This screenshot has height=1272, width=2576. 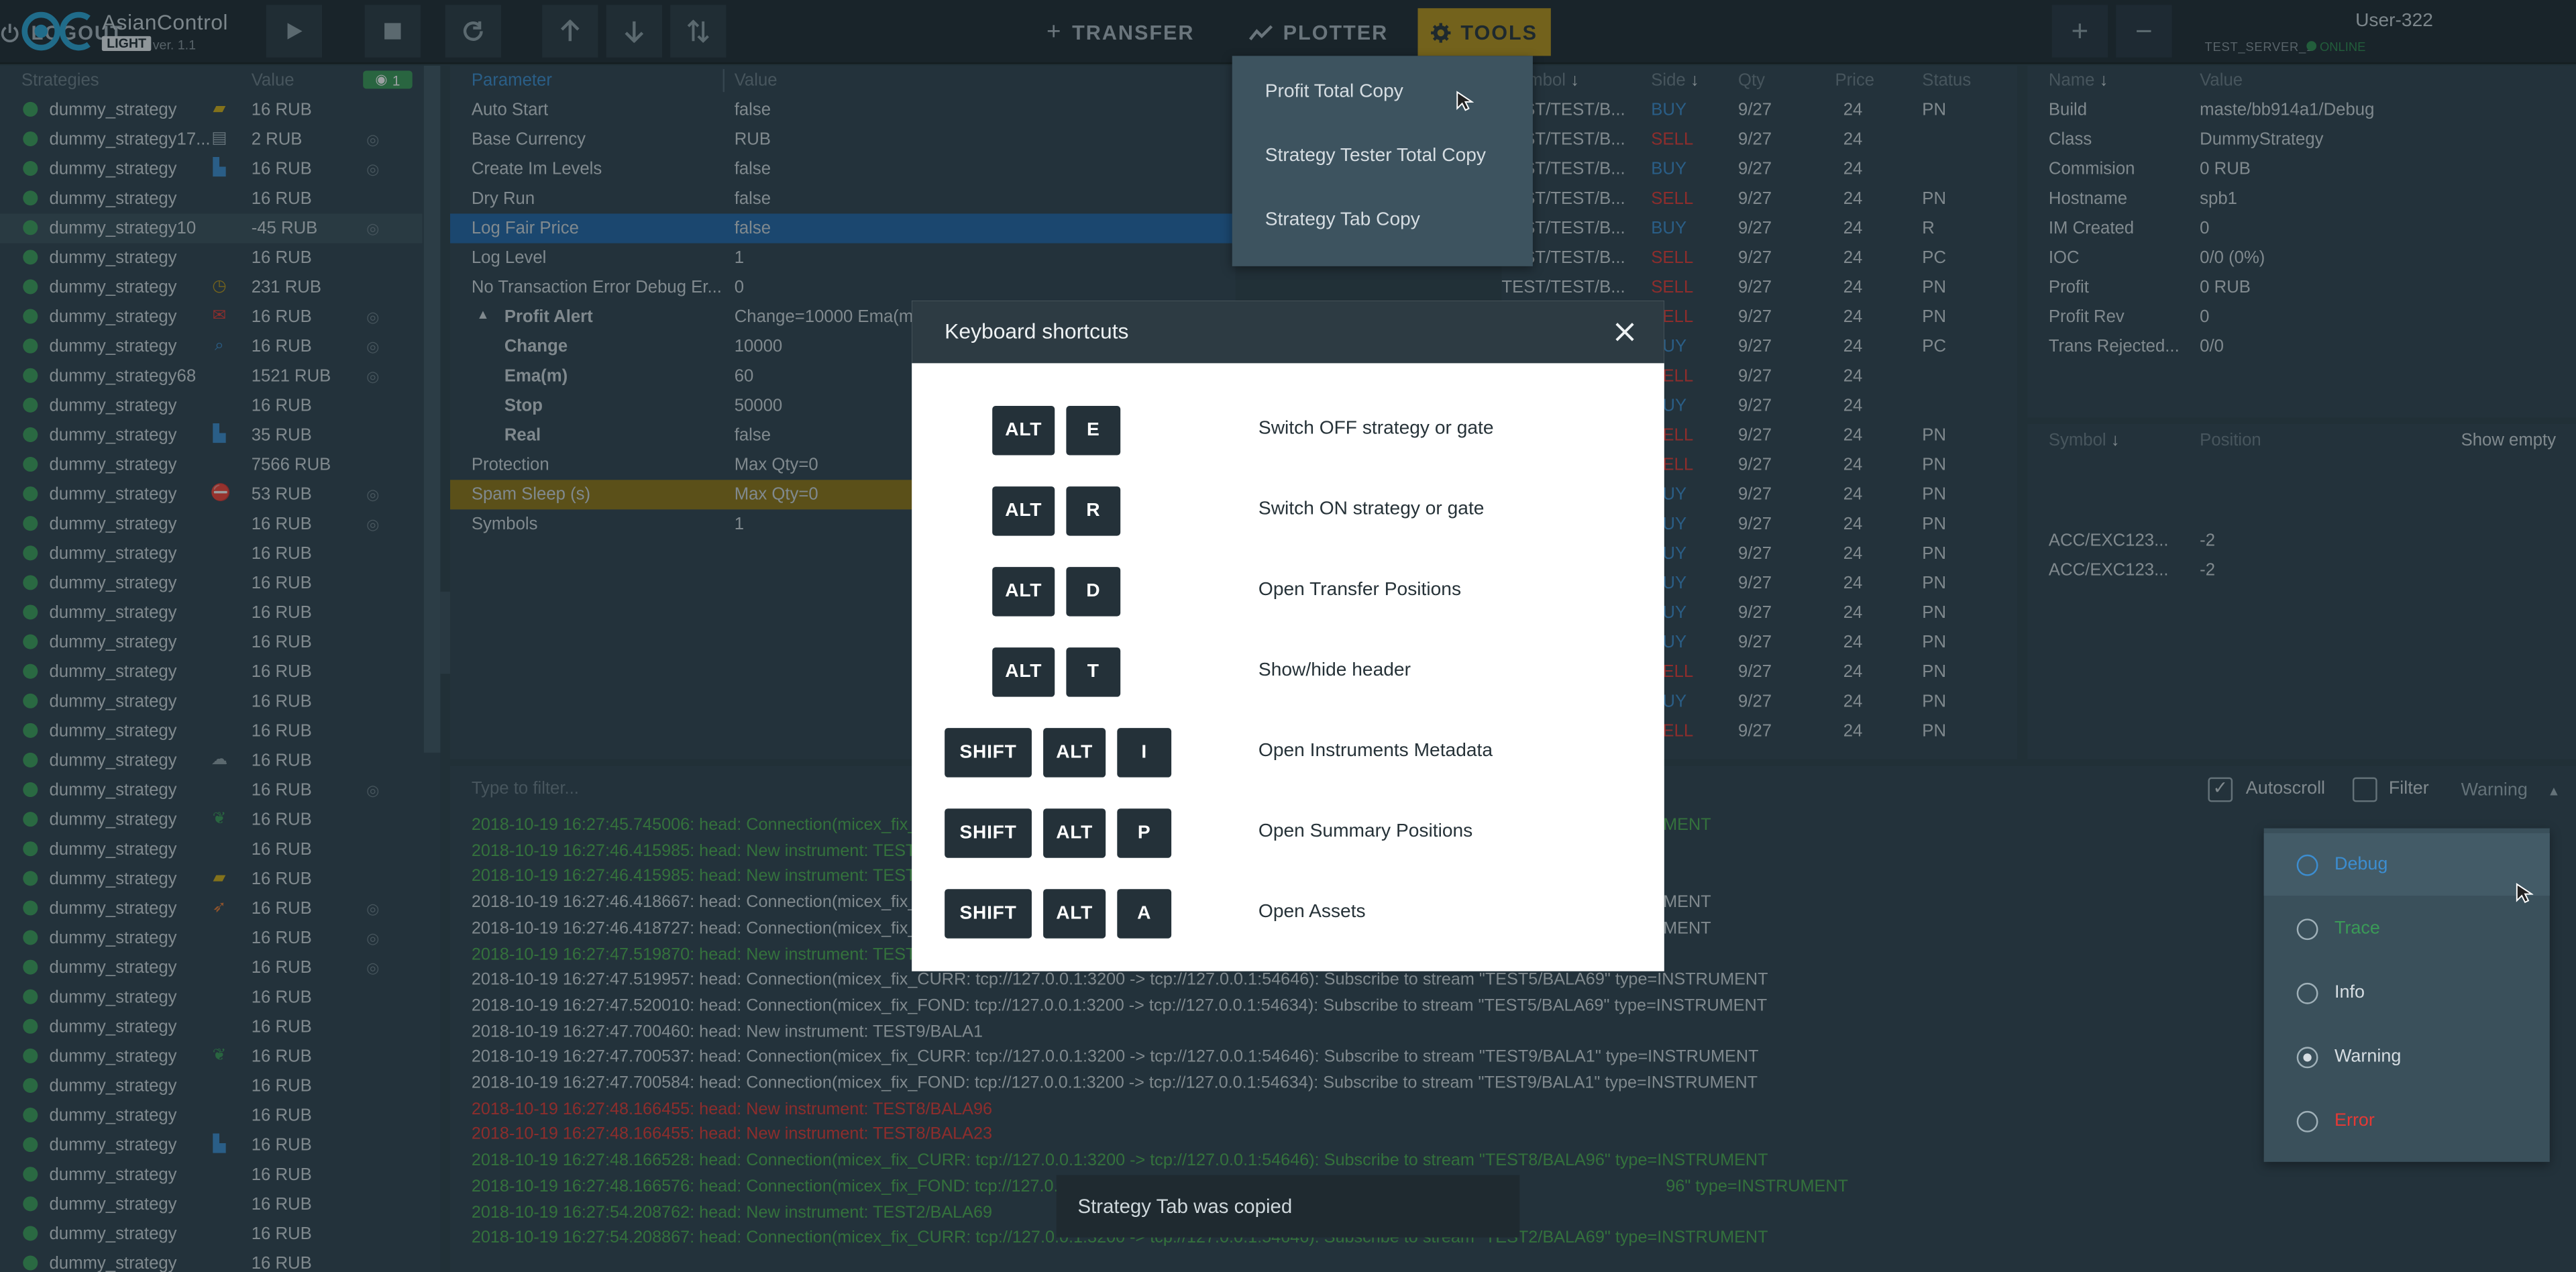 I want to click on log-level-label: Debug, so click(x=2361, y=864).